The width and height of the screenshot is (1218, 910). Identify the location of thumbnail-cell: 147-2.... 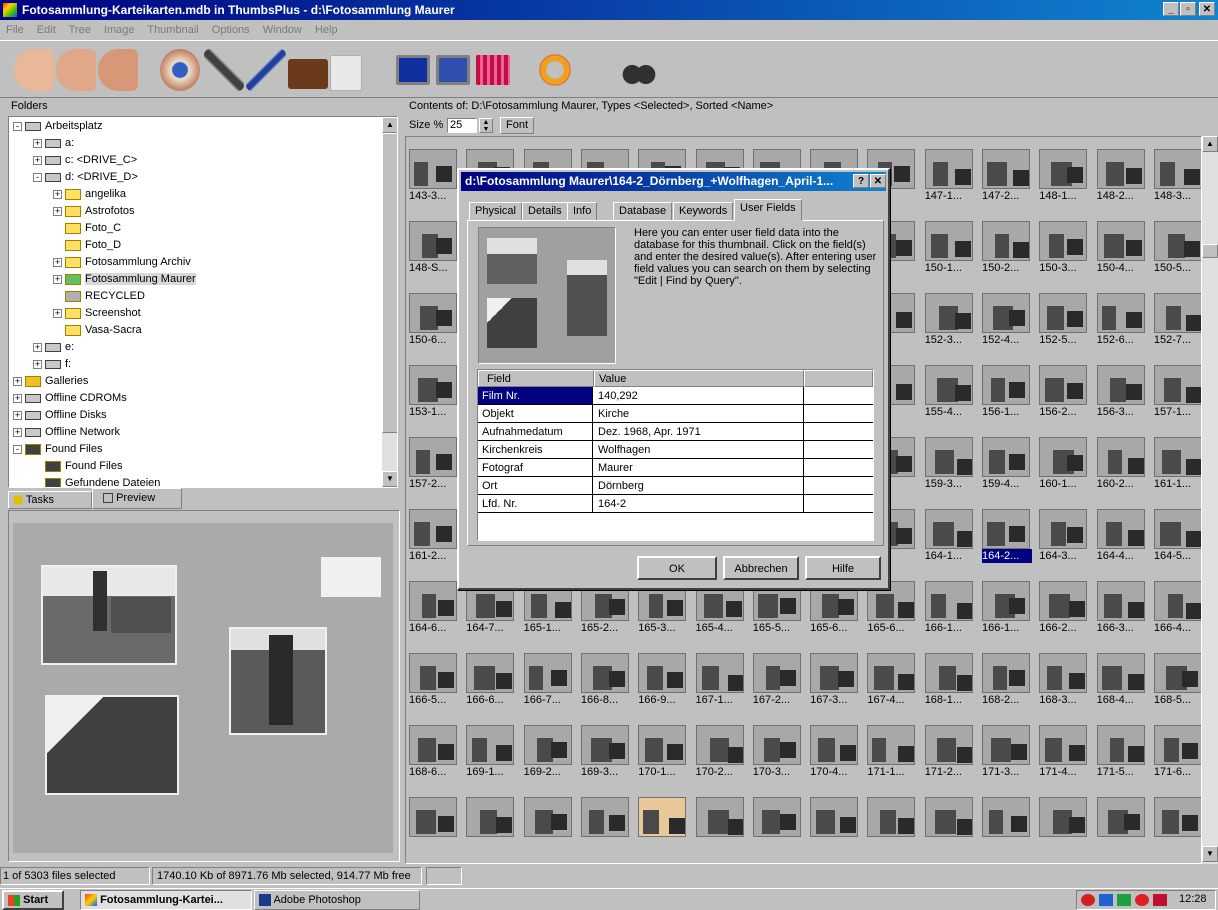
(1007, 176).